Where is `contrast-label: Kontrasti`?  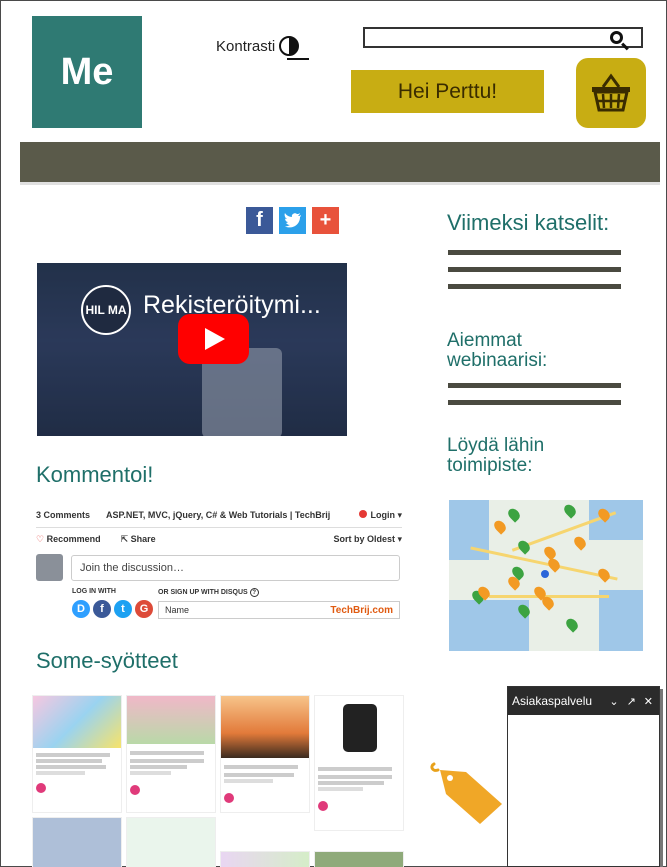 contrast-label: Kontrasti is located at coordinates (246, 46).